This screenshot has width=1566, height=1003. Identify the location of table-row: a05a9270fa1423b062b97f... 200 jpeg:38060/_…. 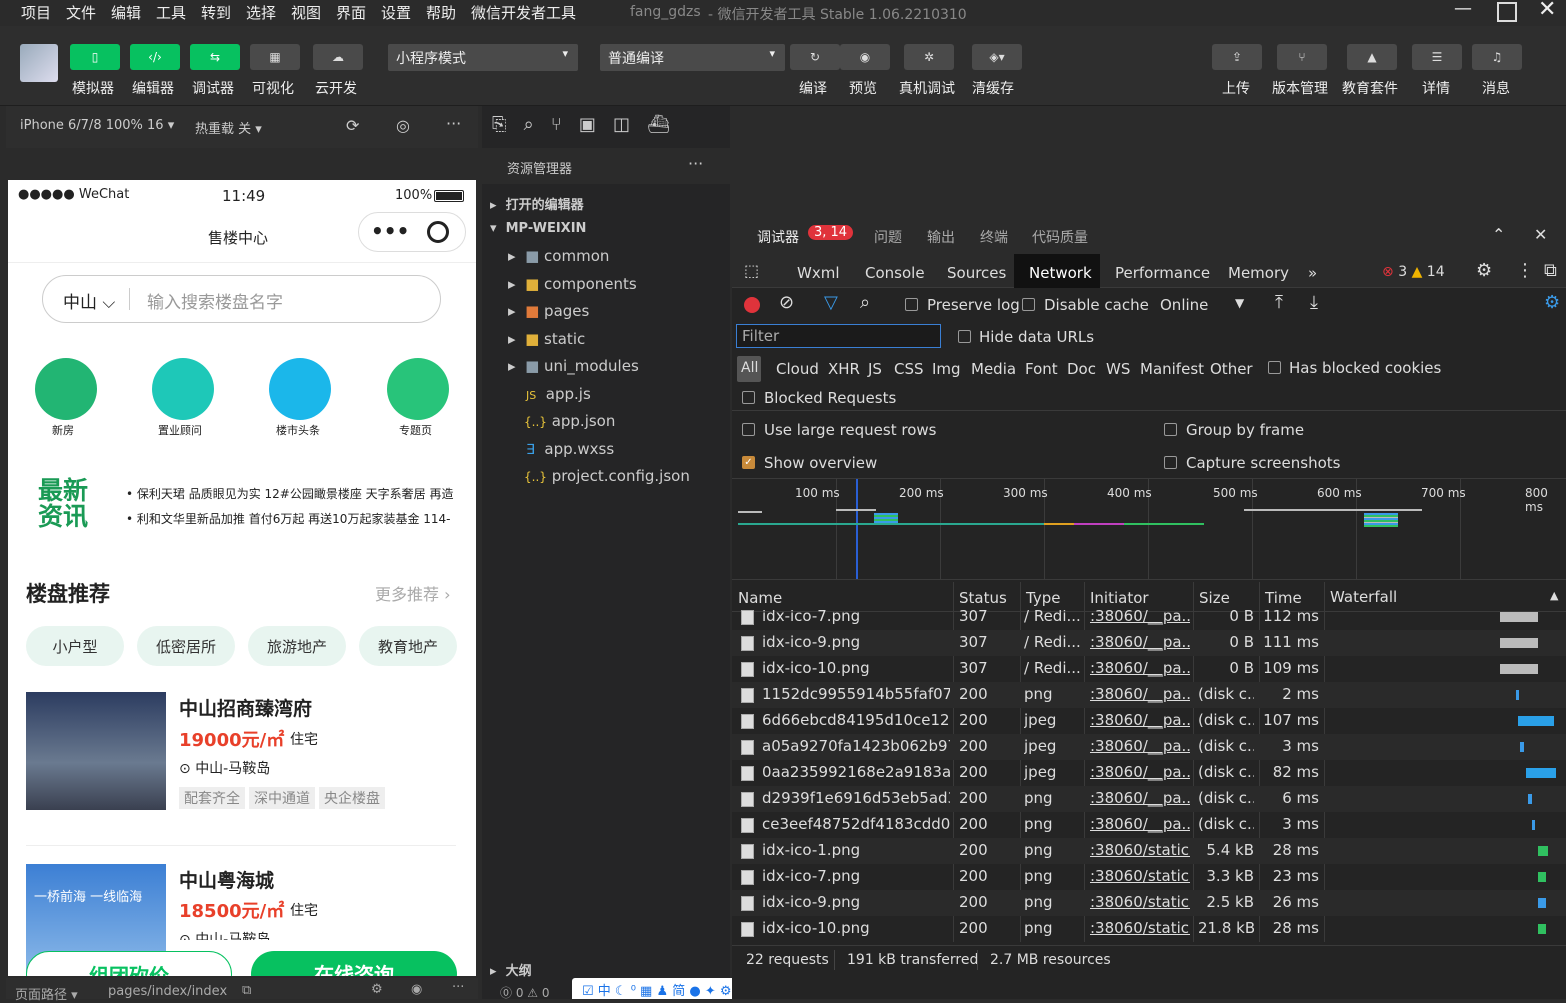
(1149, 747).